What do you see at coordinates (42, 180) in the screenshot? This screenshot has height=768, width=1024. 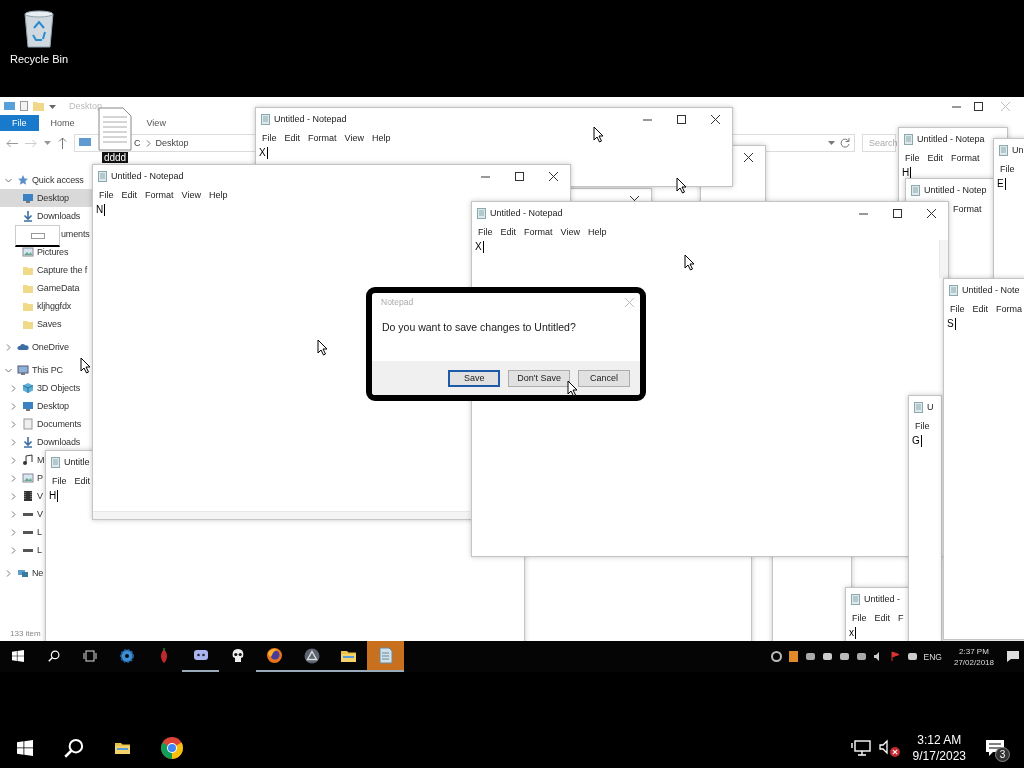 I see `nav-item: Quick access` at bounding box center [42, 180].